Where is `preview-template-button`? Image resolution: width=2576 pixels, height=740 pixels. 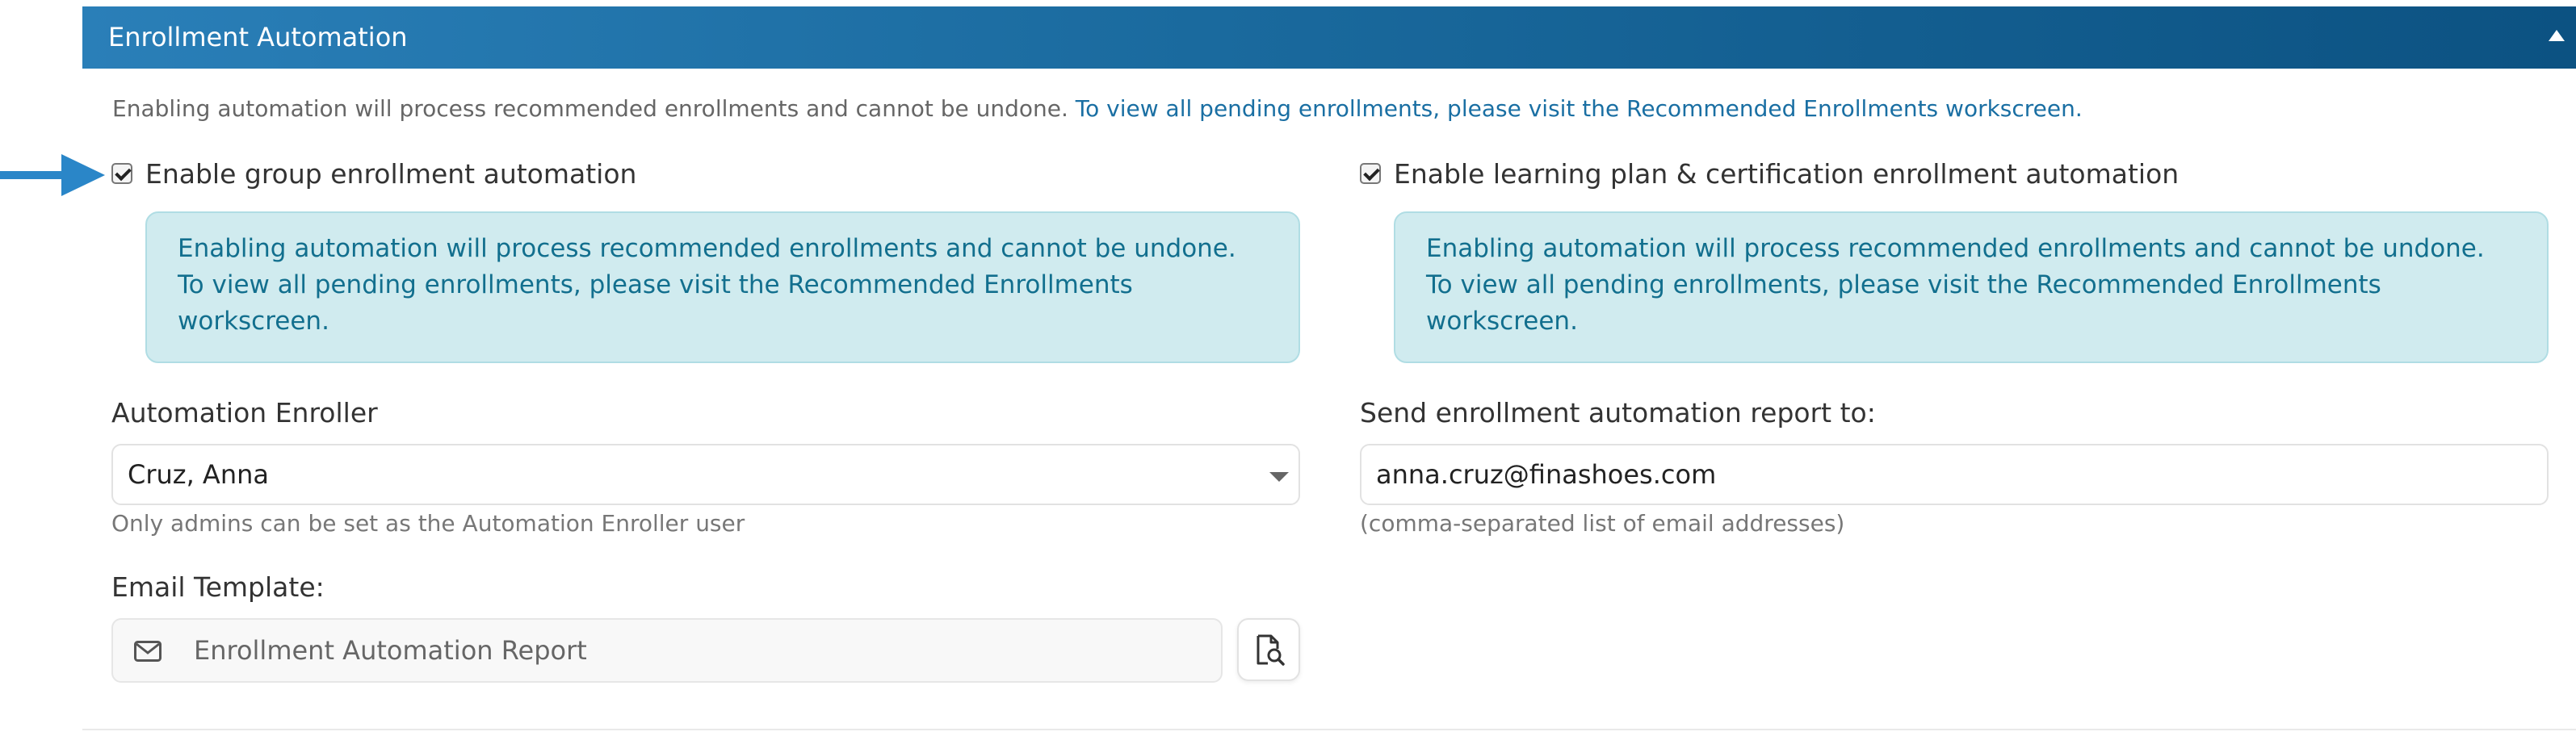
preview-template-button is located at coordinates (1268, 650).